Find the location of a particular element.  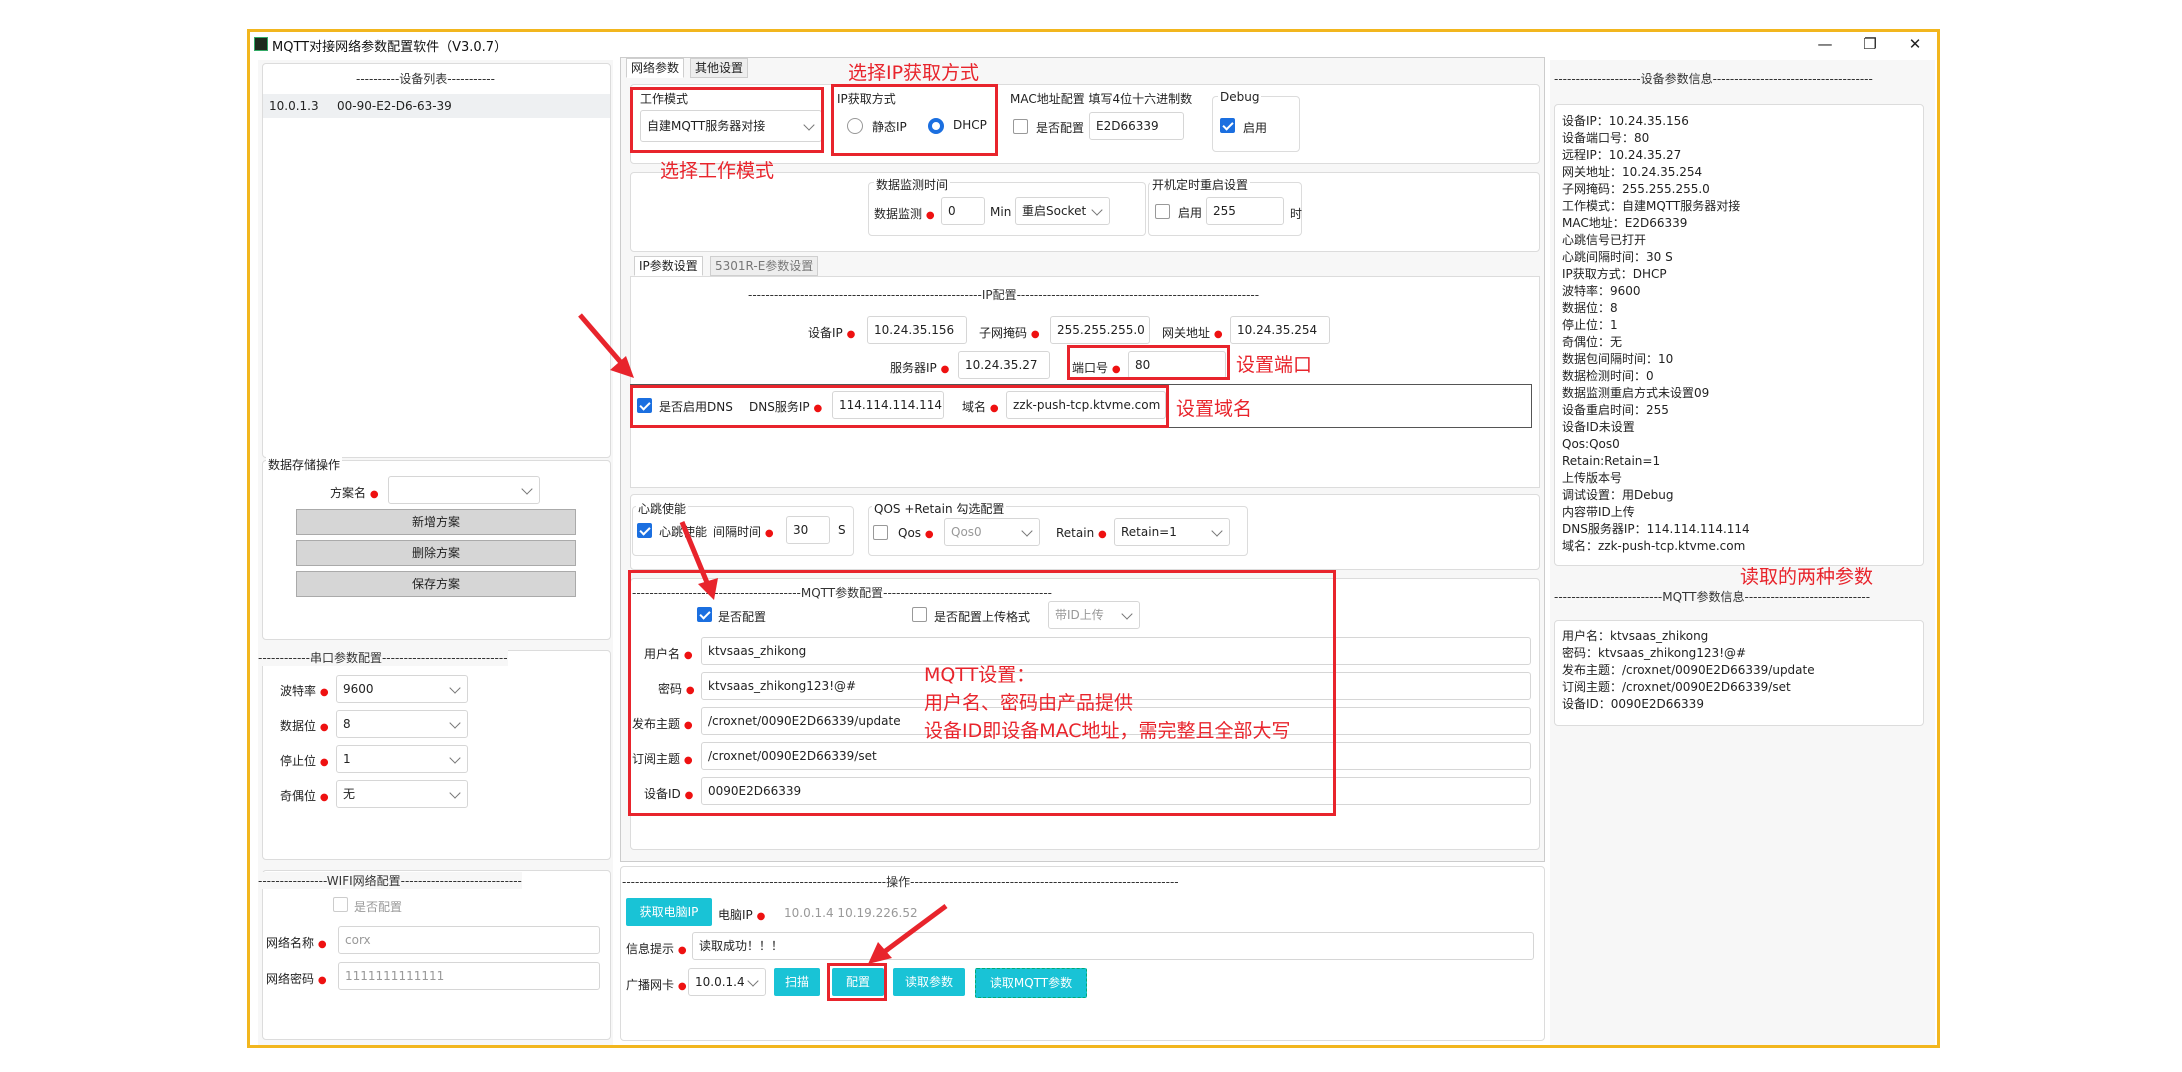

config-arrow-icon is located at coordinates (908, 933).